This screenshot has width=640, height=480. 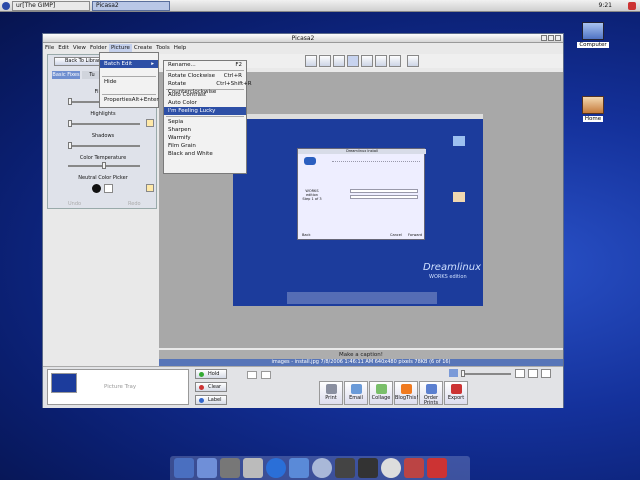 I want to click on menu-item-auto-color: Auto Color, so click(x=205, y=103).